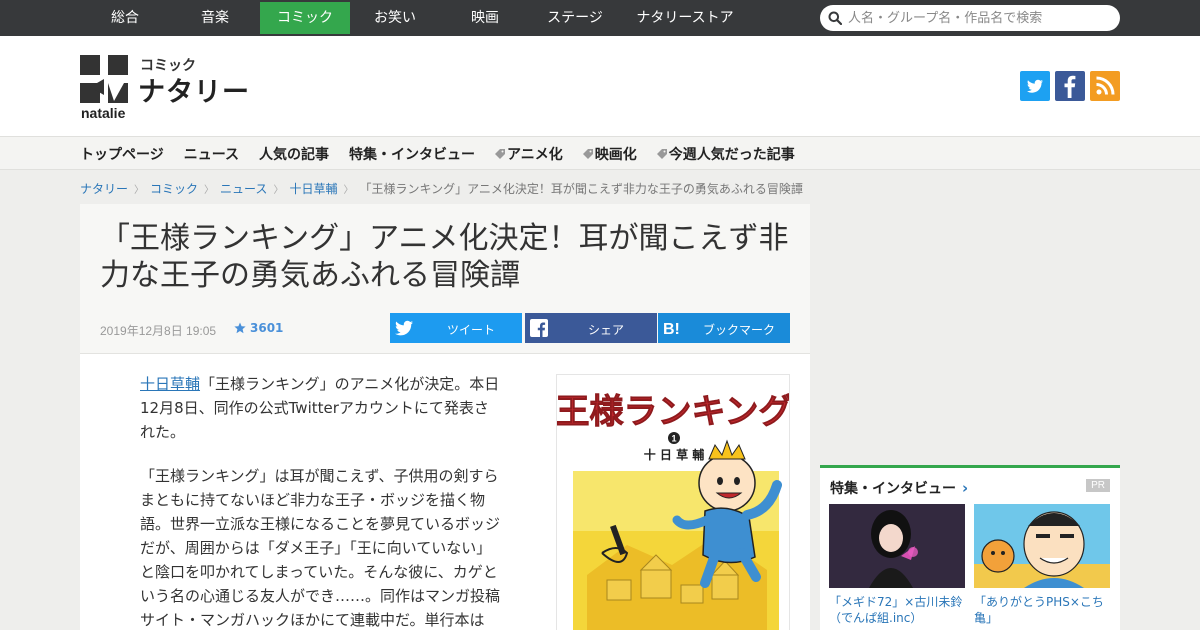  What do you see at coordinates (738, 330) in the screenshot?
I see `hatena-bookmark-label: ブックマーク` at bounding box center [738, 330].